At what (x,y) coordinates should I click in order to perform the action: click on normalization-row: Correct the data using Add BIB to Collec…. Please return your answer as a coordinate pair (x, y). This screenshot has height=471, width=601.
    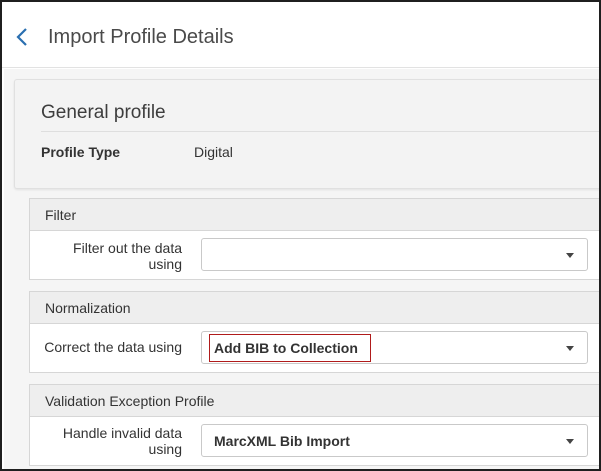
    Looking at the image, I should click on (314, 348).